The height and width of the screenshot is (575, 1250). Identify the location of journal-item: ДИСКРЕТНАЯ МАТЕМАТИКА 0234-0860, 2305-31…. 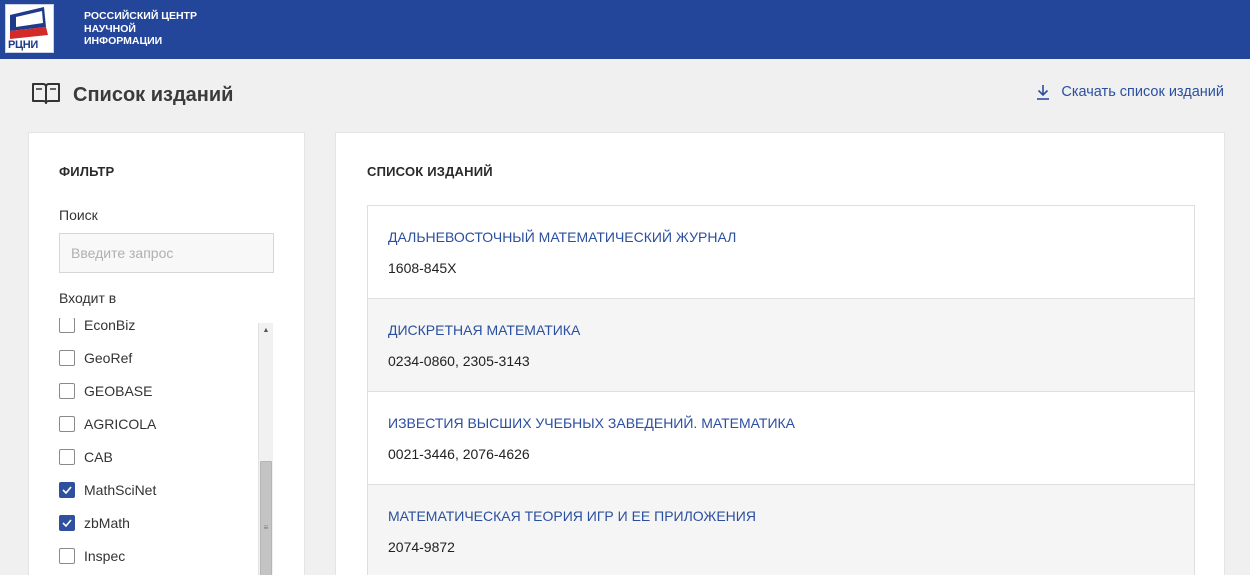
(781, 345).